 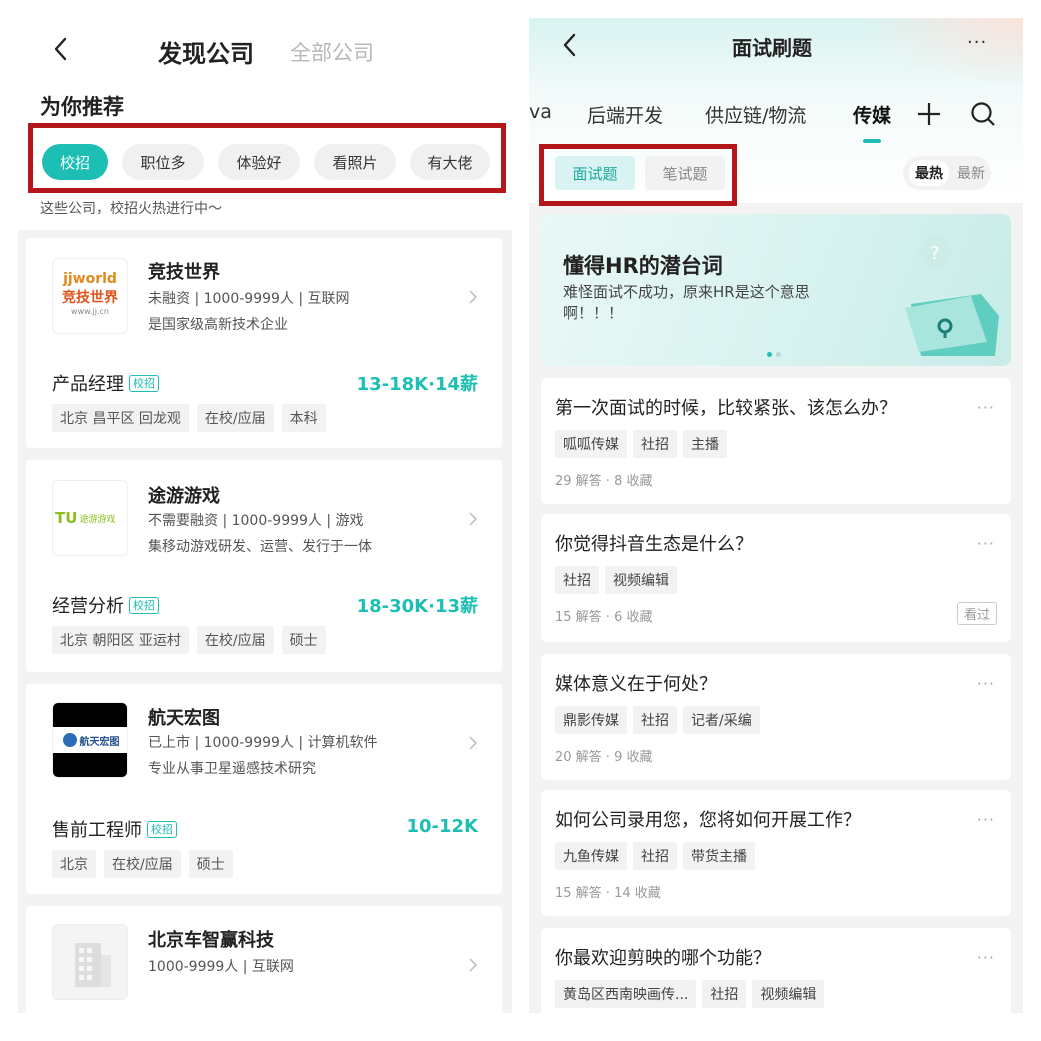 What do you see at coordinates (264, 959) in the screenshot?
I see `company-card: 北京车智赢科技 1000-9999人 | 互联网` at bounding box center [264, 959].